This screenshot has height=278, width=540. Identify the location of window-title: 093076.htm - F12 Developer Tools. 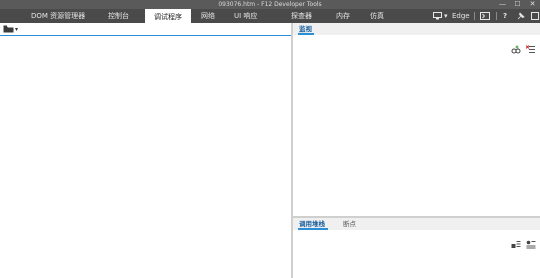
(270, 4).